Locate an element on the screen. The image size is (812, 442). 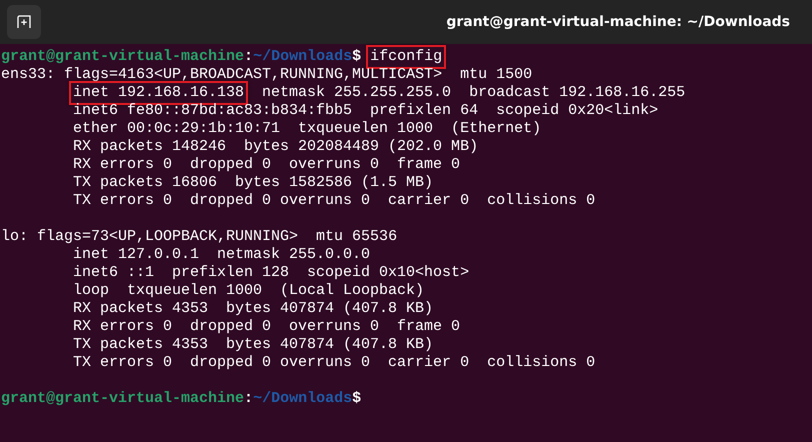
output-text: ether 00:0c:29:1b:10:71 txqueuelen 1000 (Ethernet) is located at coordinates (307, 129).